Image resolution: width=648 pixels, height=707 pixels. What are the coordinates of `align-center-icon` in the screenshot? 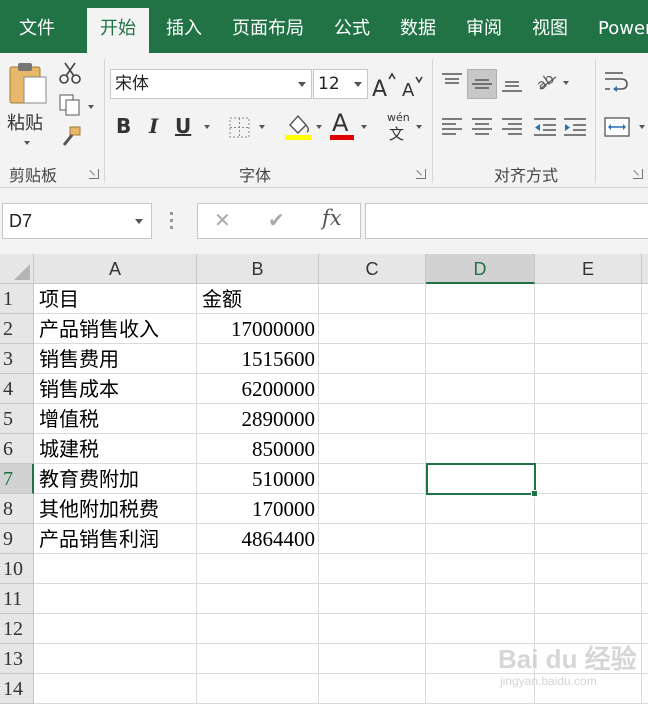 It's located at (482, 127).